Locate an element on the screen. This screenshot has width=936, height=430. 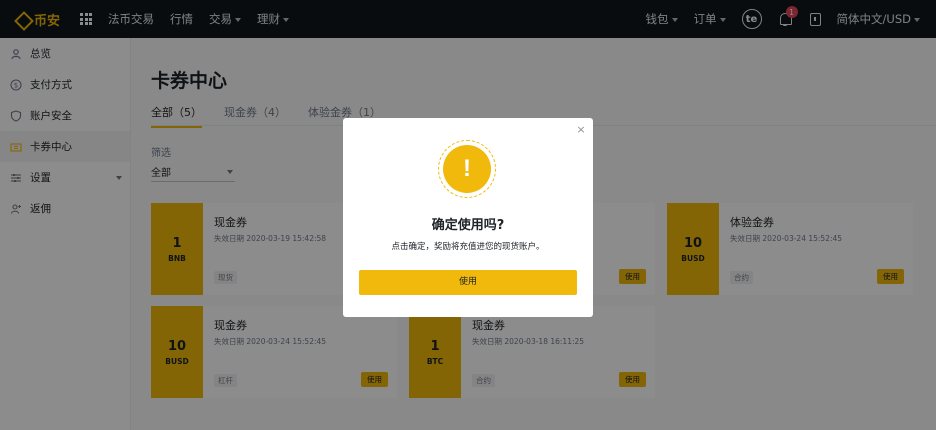
dialog-title: 确定使用吗? is located at coordinates (468, 225).